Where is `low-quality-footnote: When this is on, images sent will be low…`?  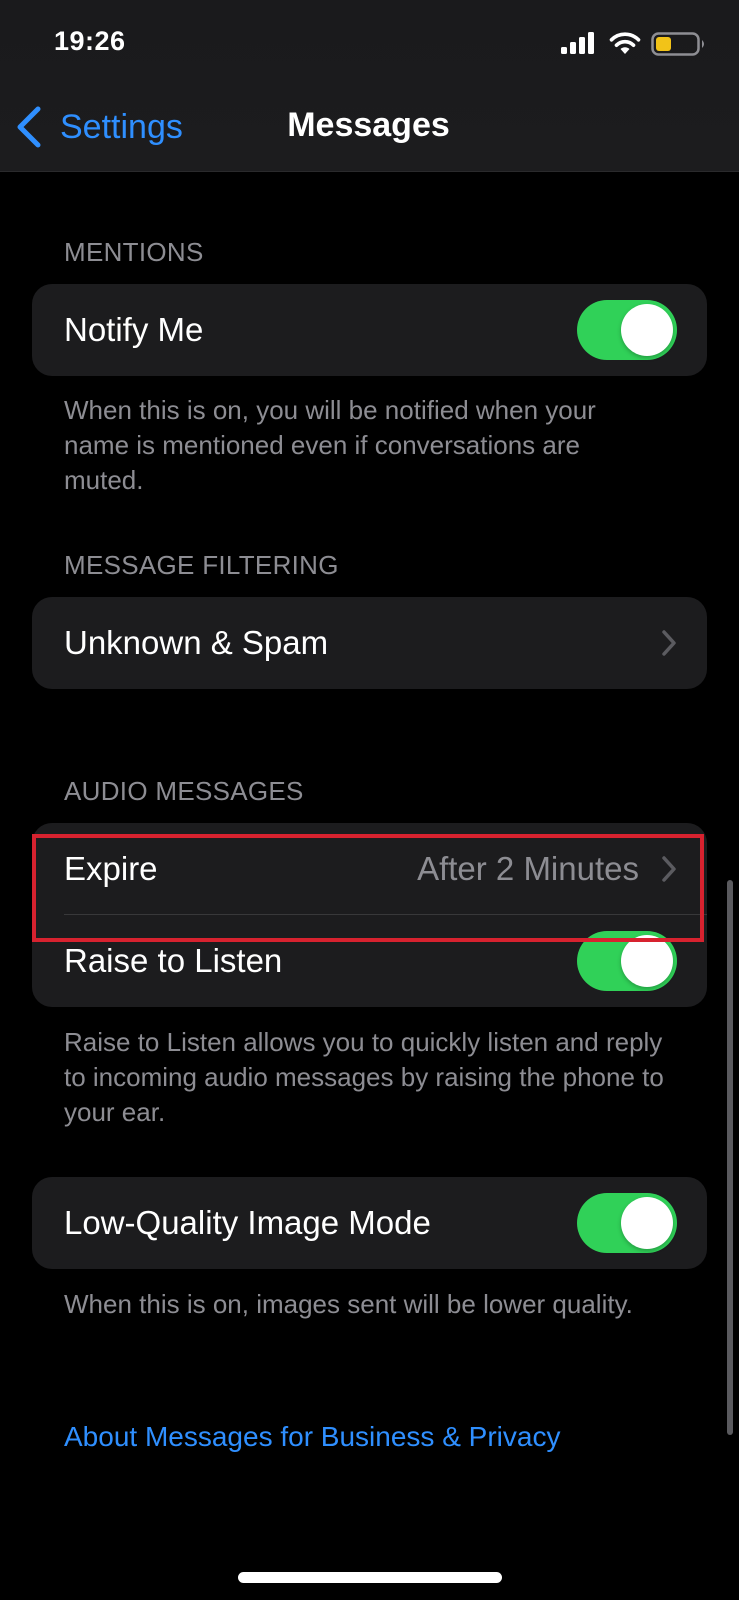
low-quality-footnote: When this is on, images sent will be low… is located at coordinates (348, 1304).